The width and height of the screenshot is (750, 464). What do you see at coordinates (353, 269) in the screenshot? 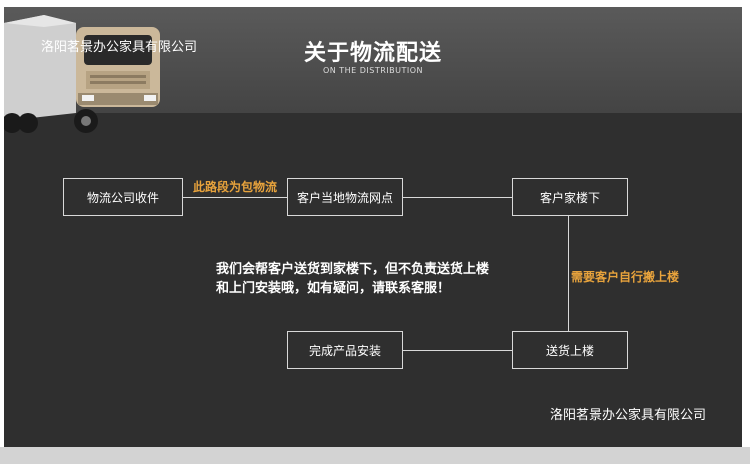
I see `notice-line-1: 我们会帮客户送货到家楼下，但不负责送货上楼` at bounding box center [353, 269].